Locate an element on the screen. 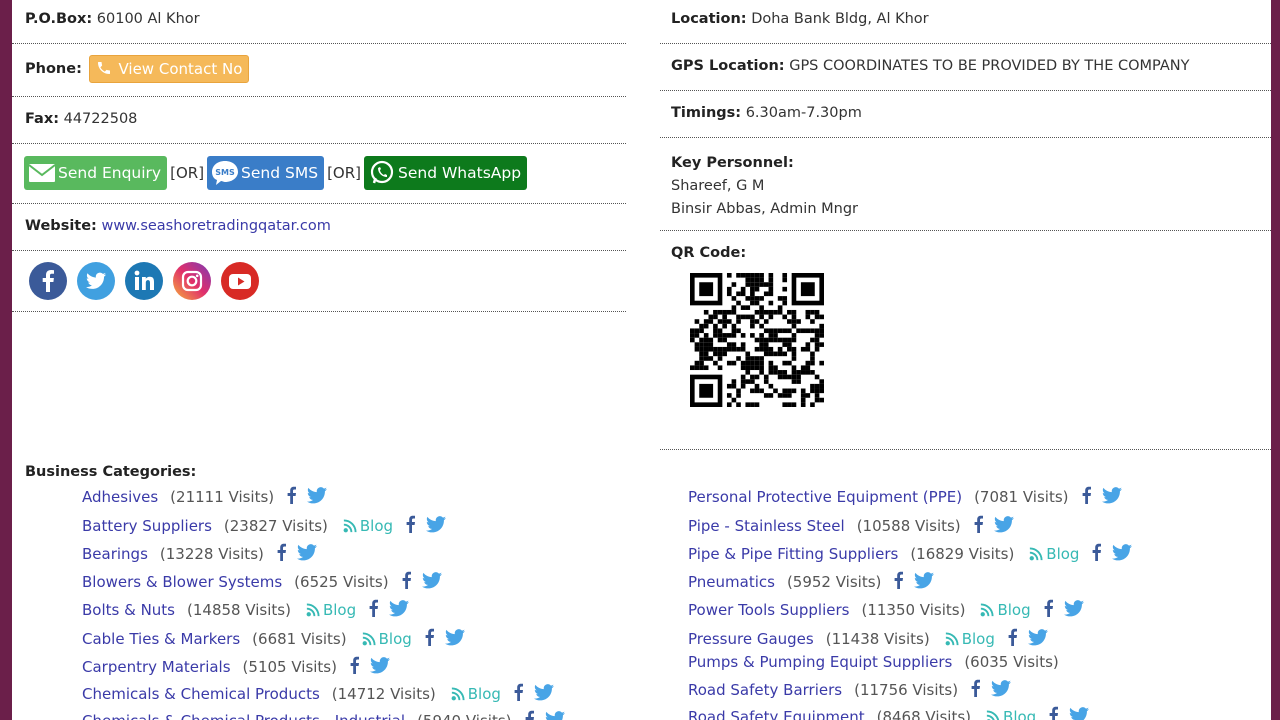 The image size is (1280, 720). category-link: Road Safety Equipment is located at coordinates (776, 714).